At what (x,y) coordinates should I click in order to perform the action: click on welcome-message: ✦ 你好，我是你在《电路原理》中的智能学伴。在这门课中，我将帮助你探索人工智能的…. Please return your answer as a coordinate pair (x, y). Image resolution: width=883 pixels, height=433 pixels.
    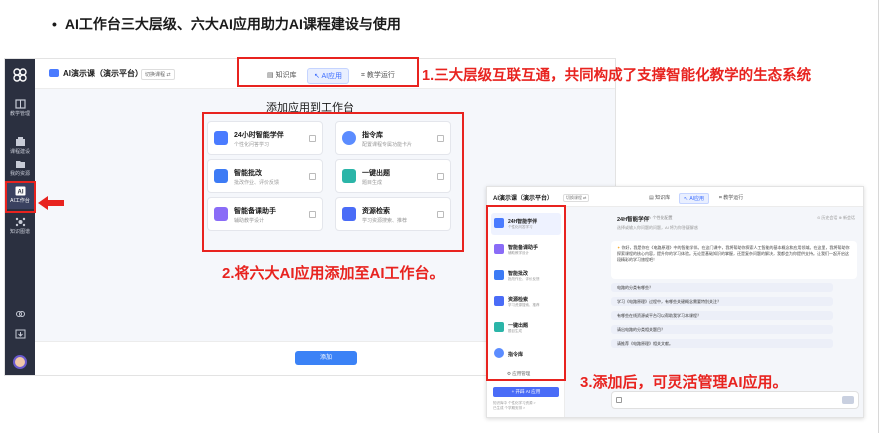
    Looking at the image, I should click on (734, 260).